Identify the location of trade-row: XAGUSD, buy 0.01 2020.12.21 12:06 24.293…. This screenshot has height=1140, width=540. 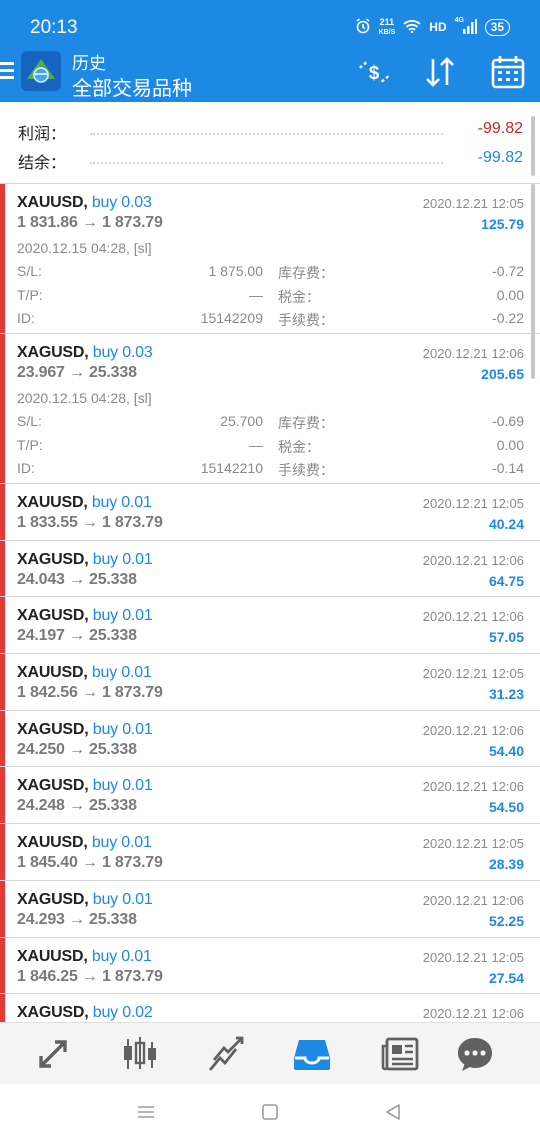
(270, 909).